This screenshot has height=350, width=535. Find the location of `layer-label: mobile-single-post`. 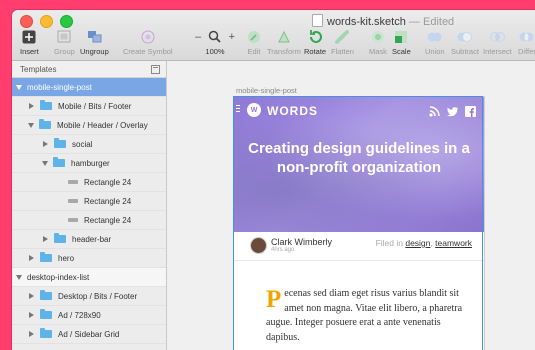

layer-label: mobile-single-post is located at coordinates (59, 87).